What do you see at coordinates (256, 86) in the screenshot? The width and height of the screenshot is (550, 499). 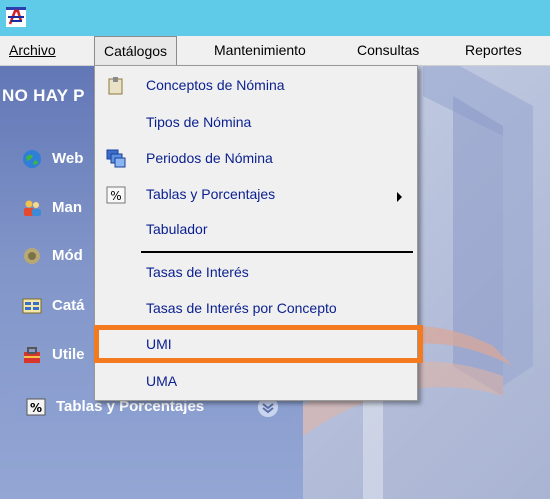 I see `menu-item-conceptos-nomina: Conceptos de Nómina` at bounding box center [256, 86].